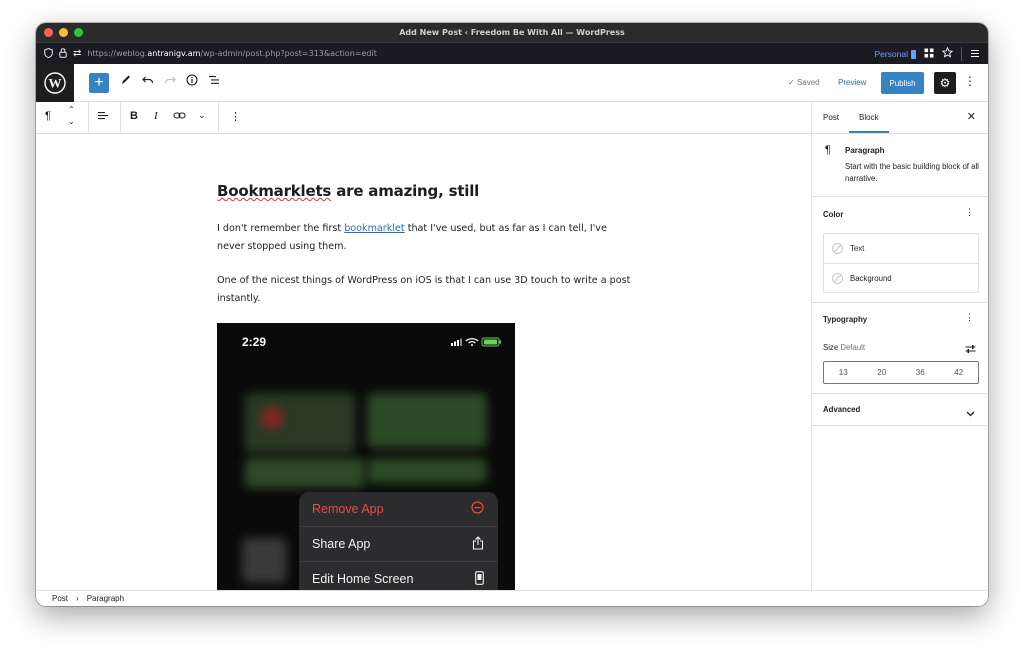 This screenshot has height=653, width=1024. Describe the element at coordinates (477, 343) in the screenshot. I see `phone-status-icons` at that location.